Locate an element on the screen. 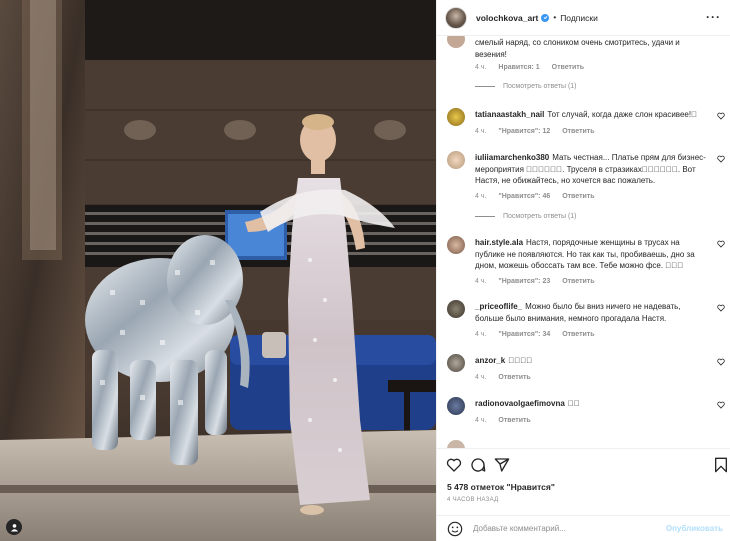  comment-meta: 4 ч. "Нравится": 23 Ответить is located at coordinates (540, 281).